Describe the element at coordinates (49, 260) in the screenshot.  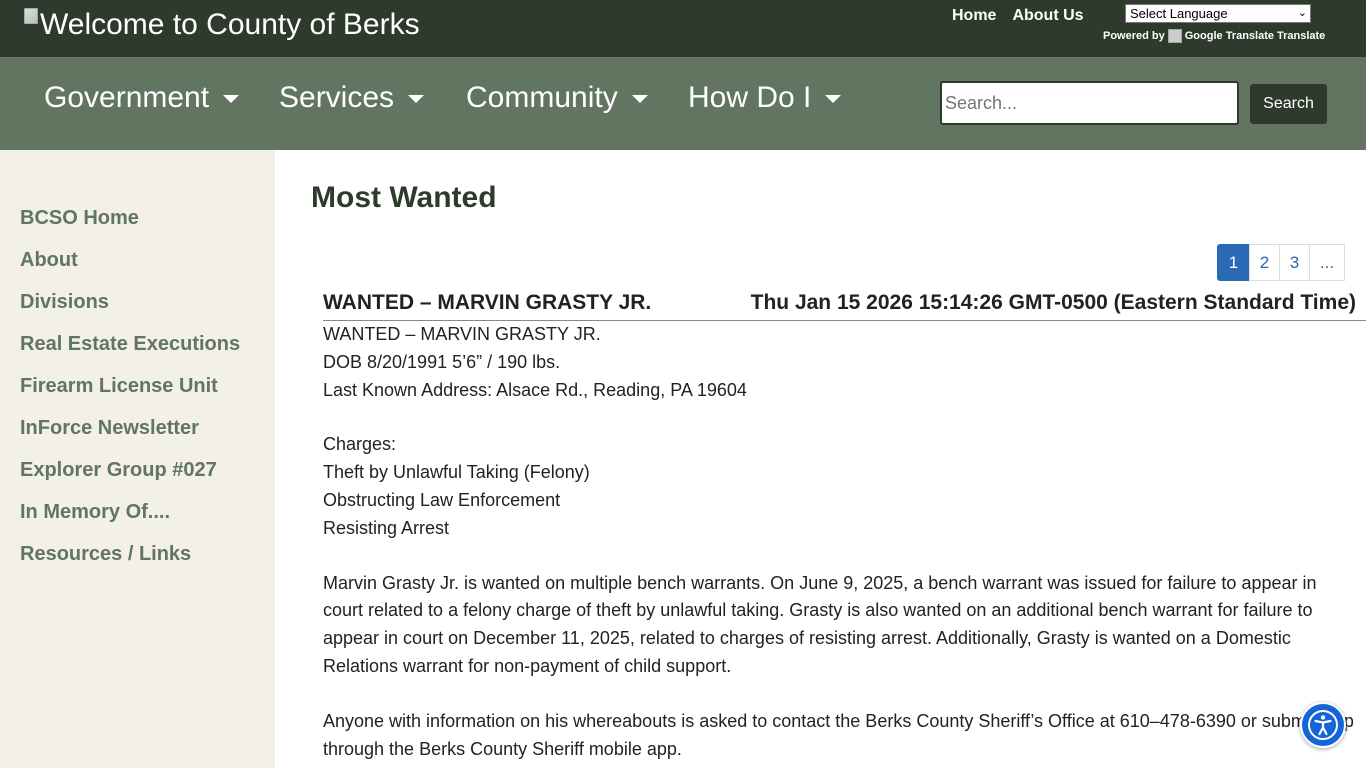
I see `sidebar-item-about: About` at that location.